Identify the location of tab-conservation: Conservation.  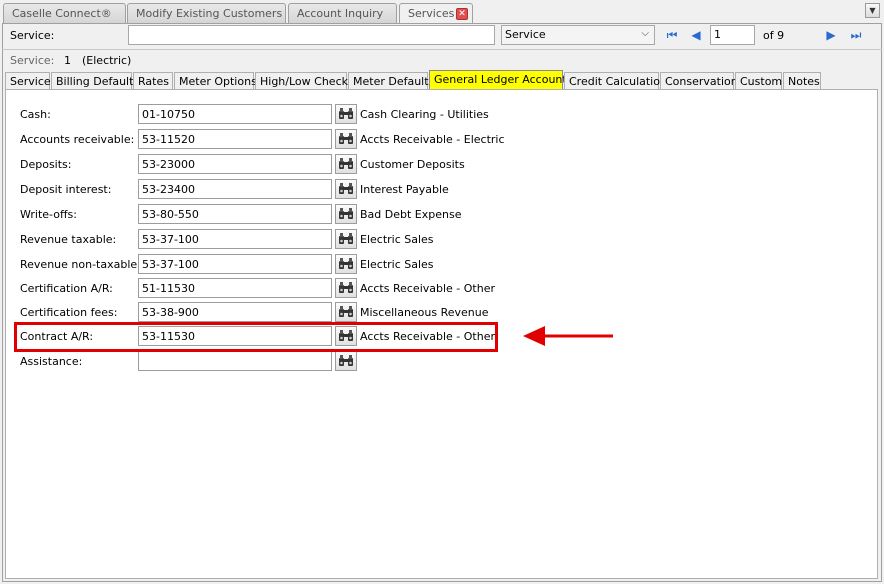
(699, 81).